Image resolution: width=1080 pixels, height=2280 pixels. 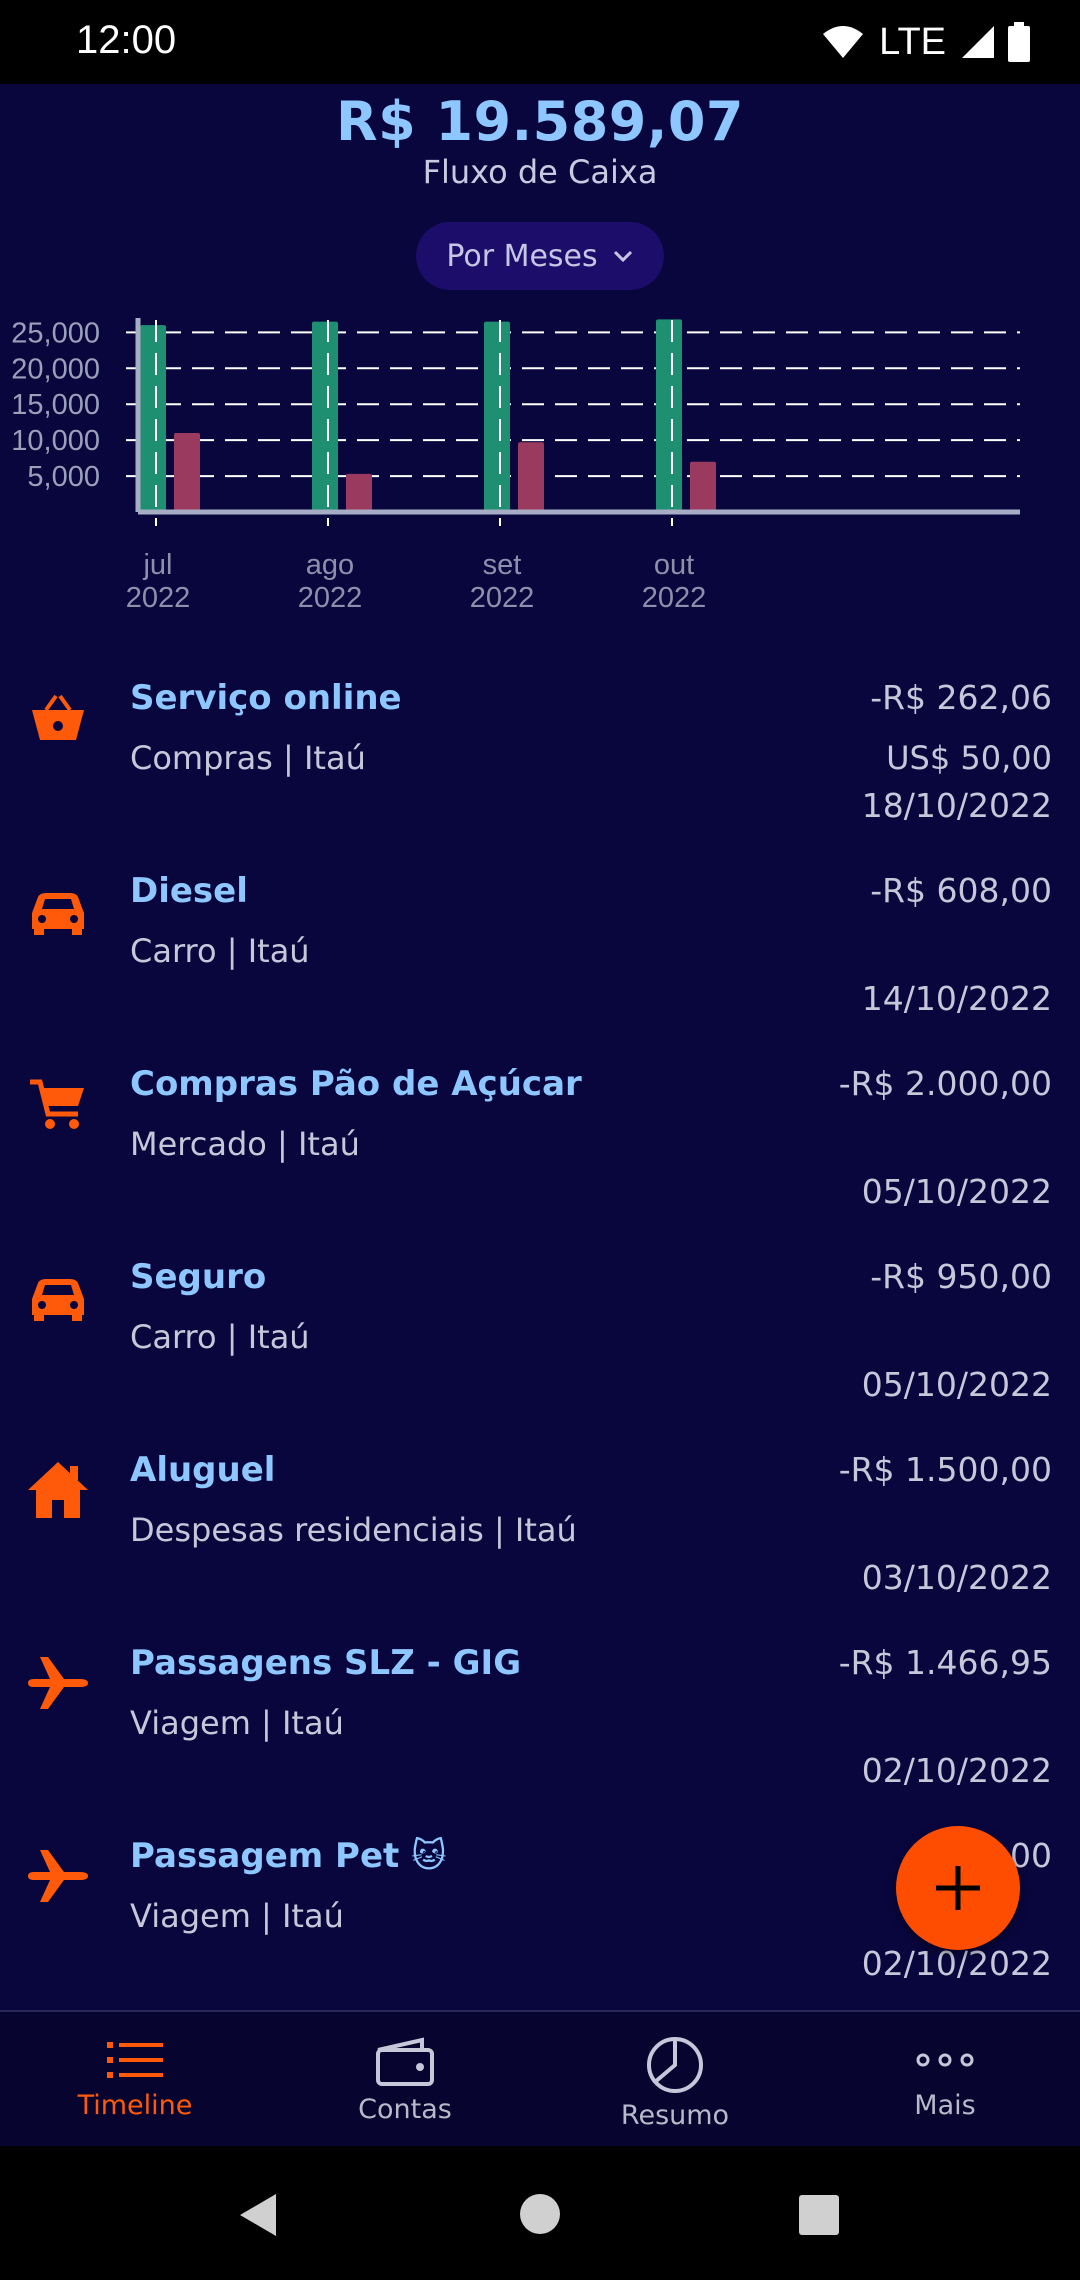 What do you see at coordinates (55, 405) in the screenshot?
I see `y-tick-label: 15,000` at bounding box center [55, 405].